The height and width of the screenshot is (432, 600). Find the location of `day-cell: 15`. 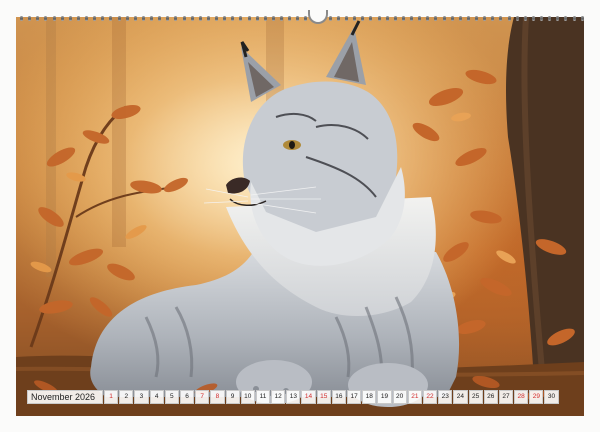

day-cell: 15 is located at coordinates (323, 397).